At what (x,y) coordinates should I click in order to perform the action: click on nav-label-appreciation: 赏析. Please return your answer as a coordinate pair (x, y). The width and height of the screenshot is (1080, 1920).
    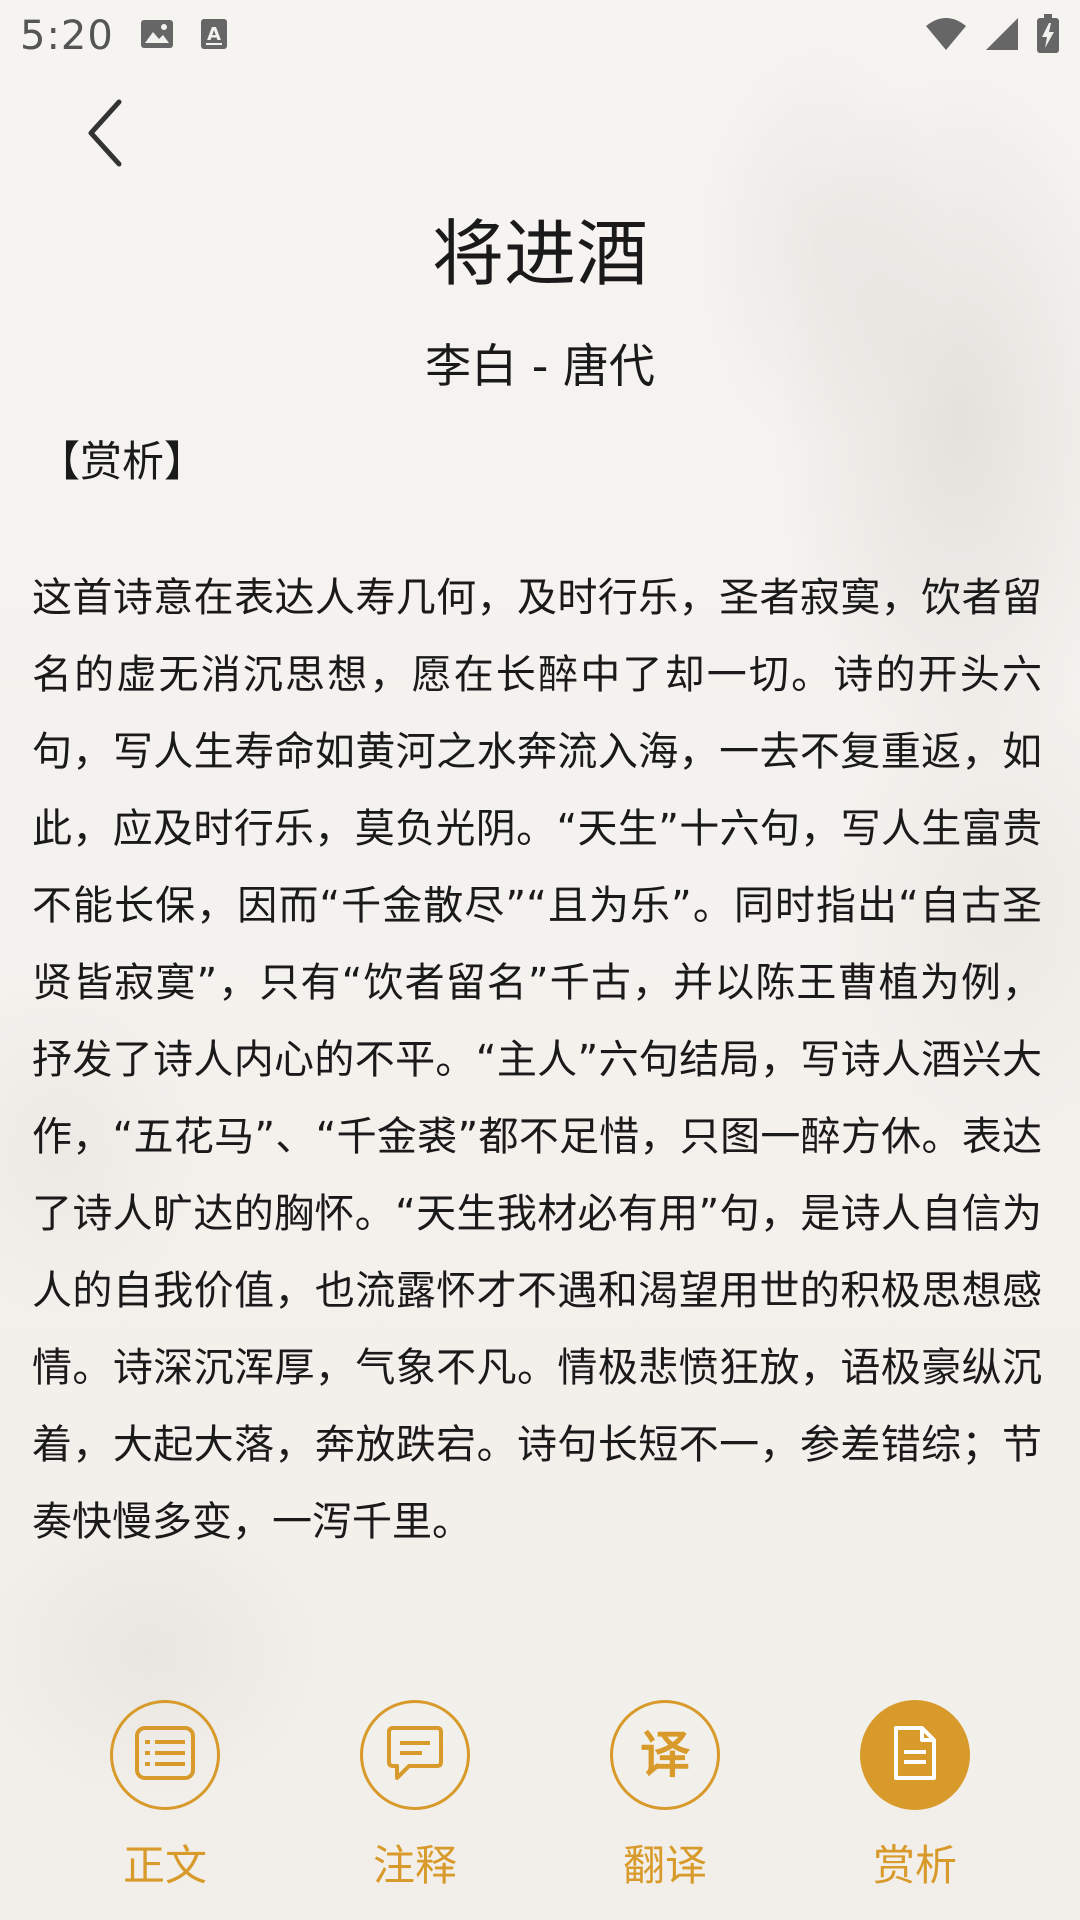
    Looking at the image, I should click on (914, 1865).